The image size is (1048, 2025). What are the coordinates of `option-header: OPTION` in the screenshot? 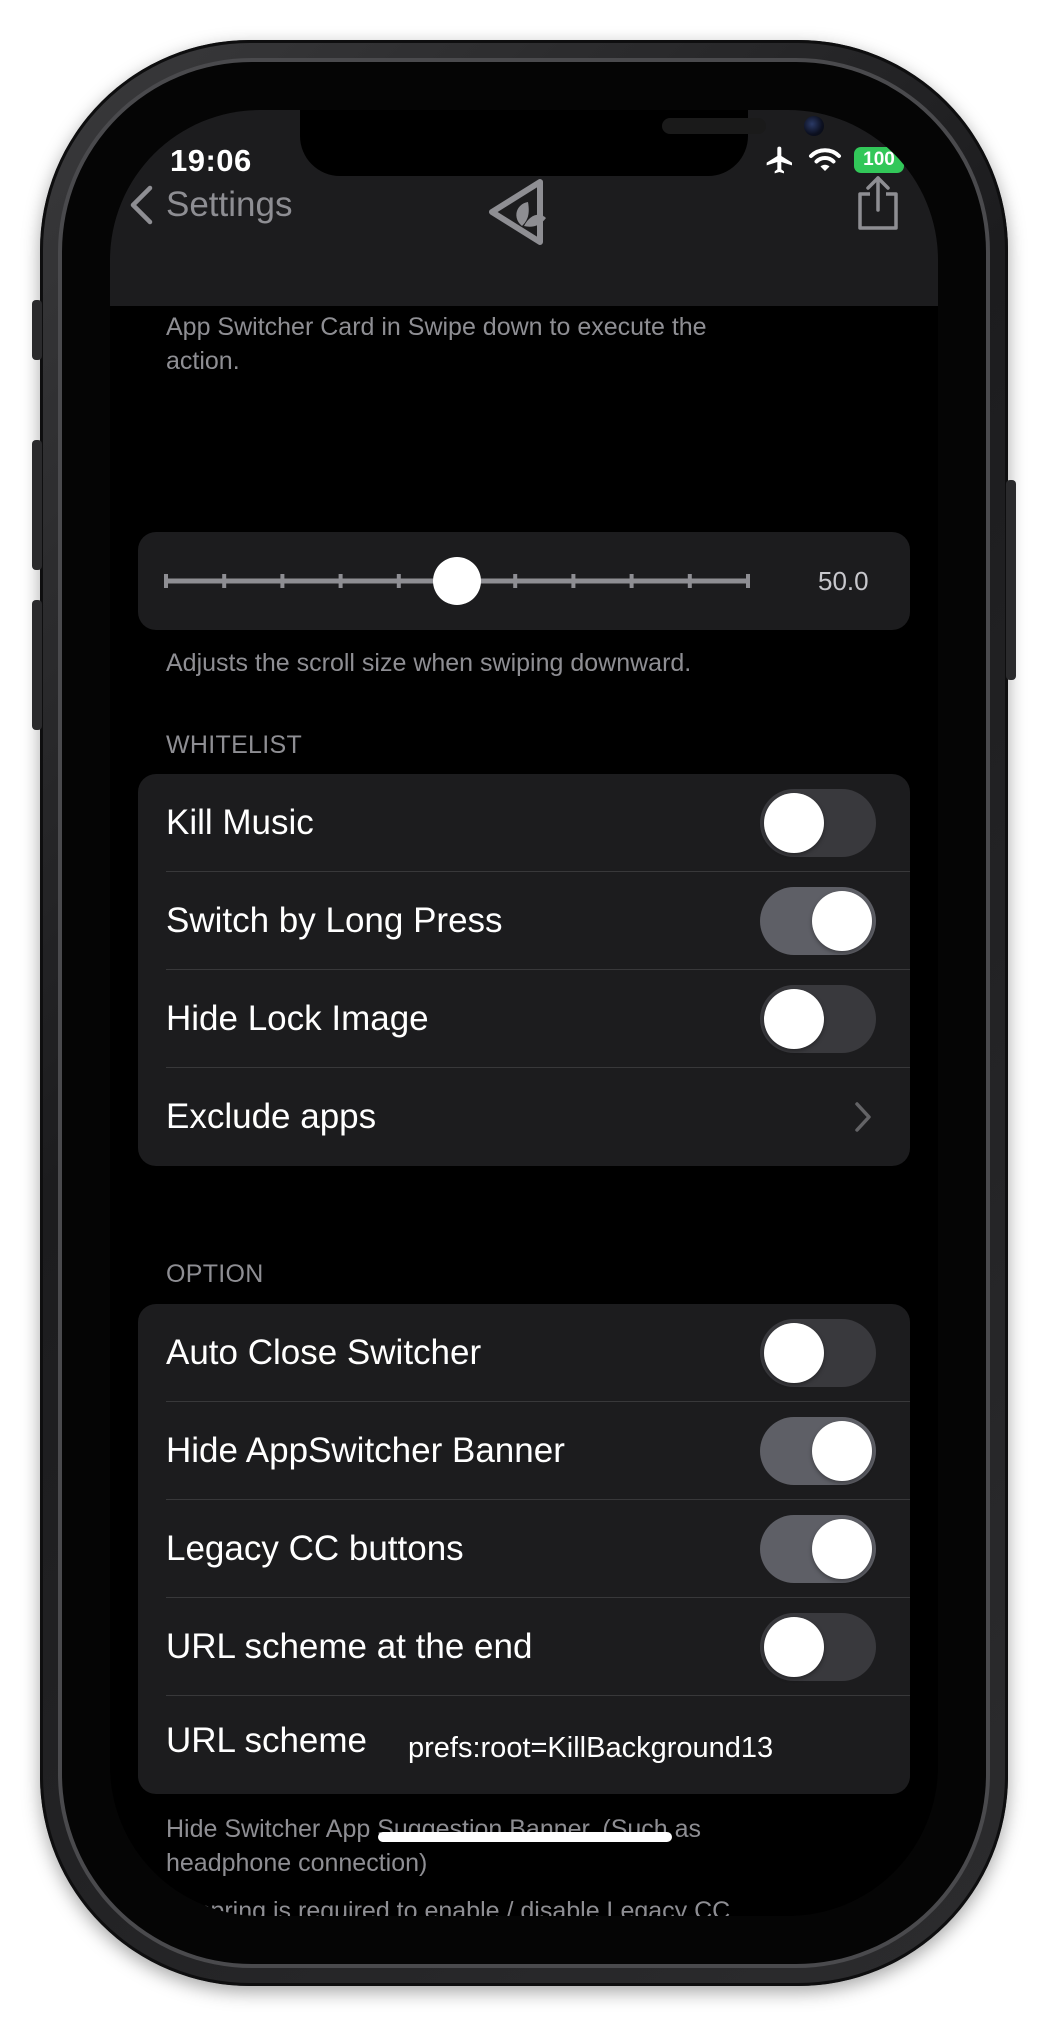 It's located at (215, 1274).